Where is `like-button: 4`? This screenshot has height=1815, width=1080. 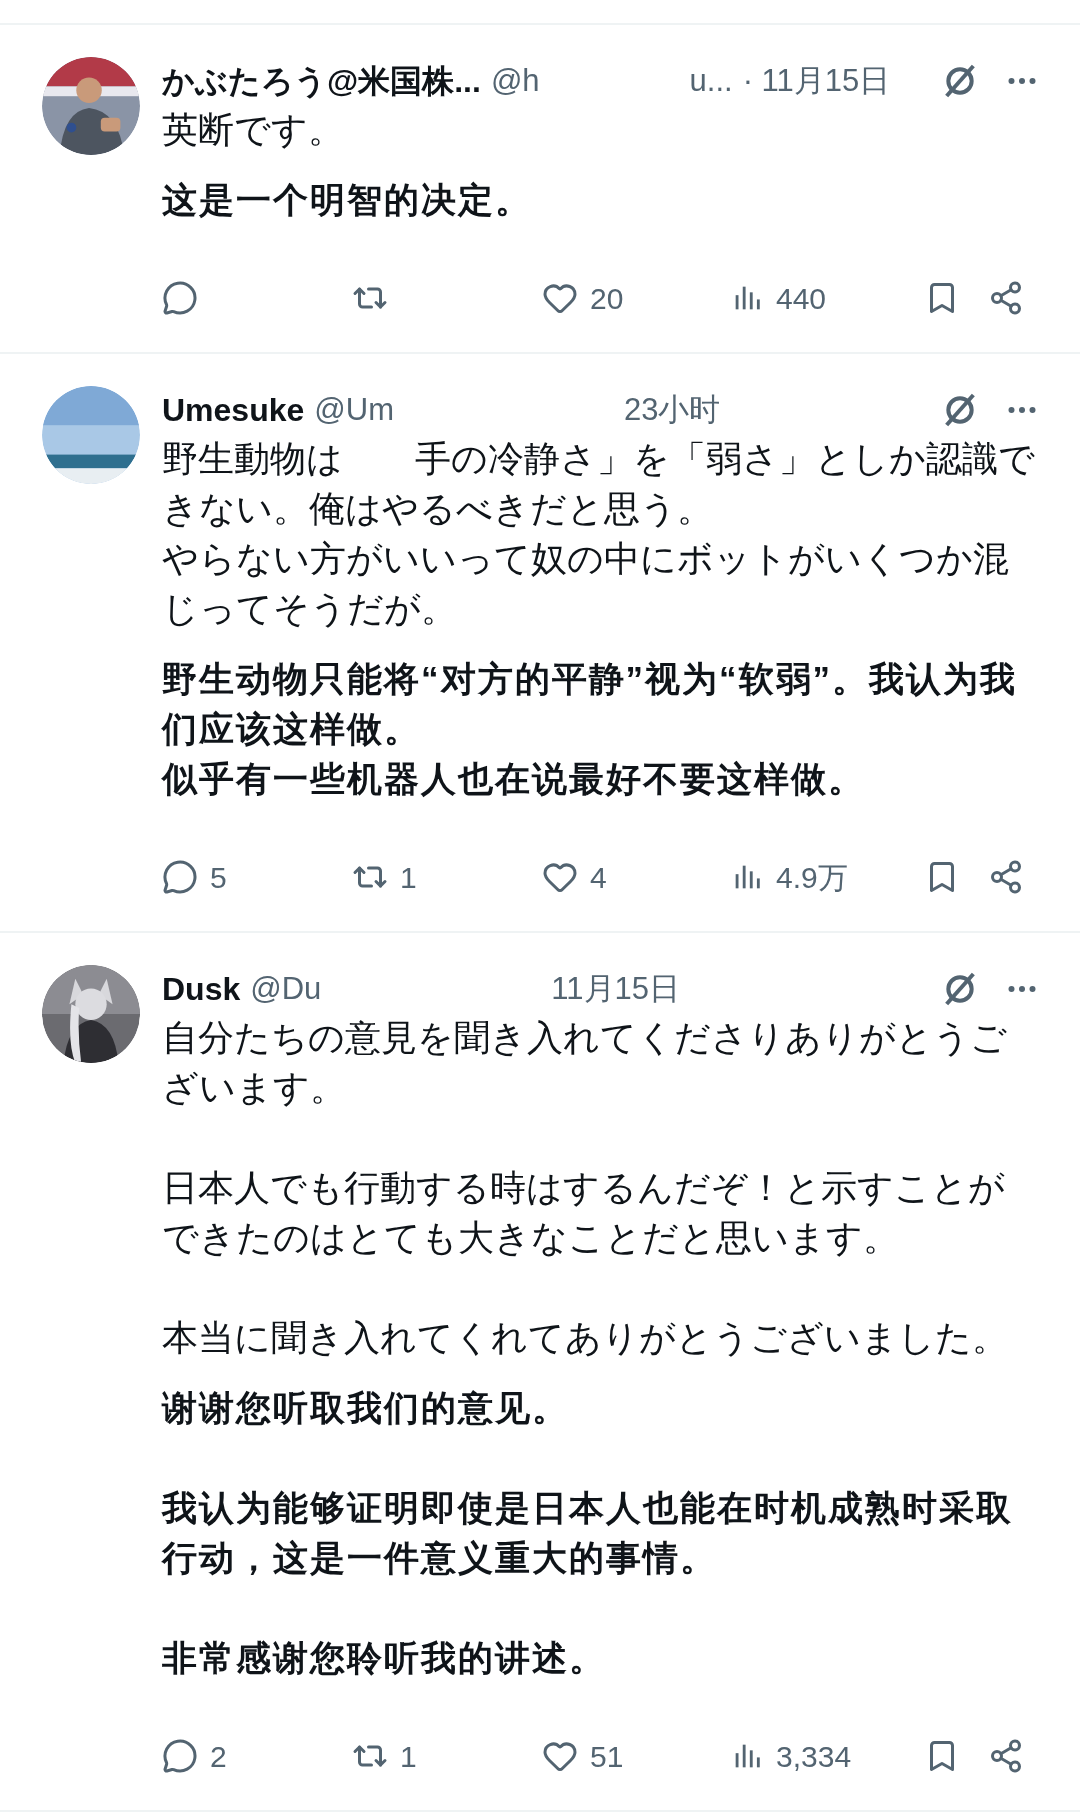 like-button: 4 is located at coordinates (574, 877).